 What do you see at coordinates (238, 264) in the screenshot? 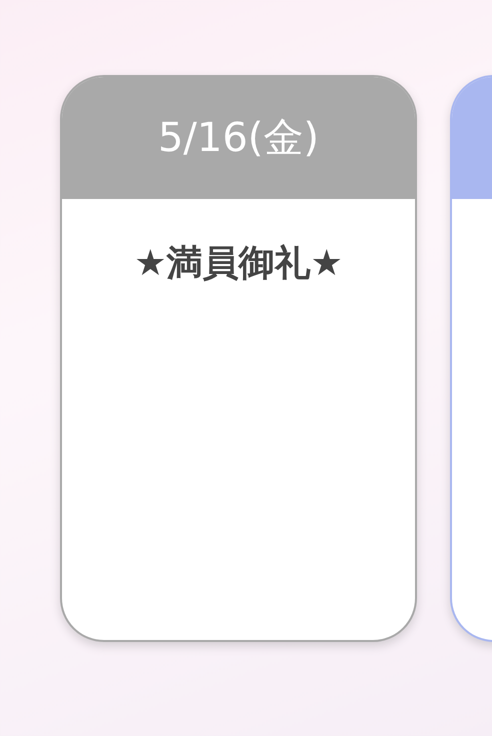
I see `status-label: ★満員御礼★` at bounding box center [238, 264].